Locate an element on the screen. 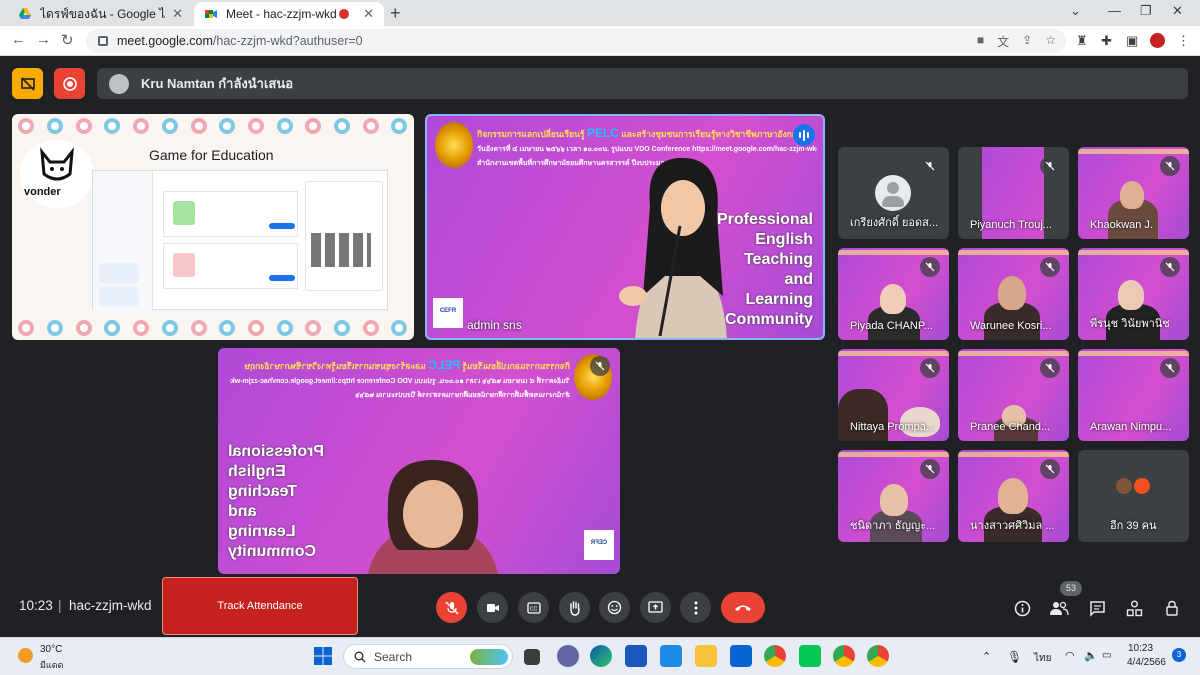 Image resolution: width=1200 pixels, height=675 pixels. vonder-app-screenshot is located at coordinates (240, 240).